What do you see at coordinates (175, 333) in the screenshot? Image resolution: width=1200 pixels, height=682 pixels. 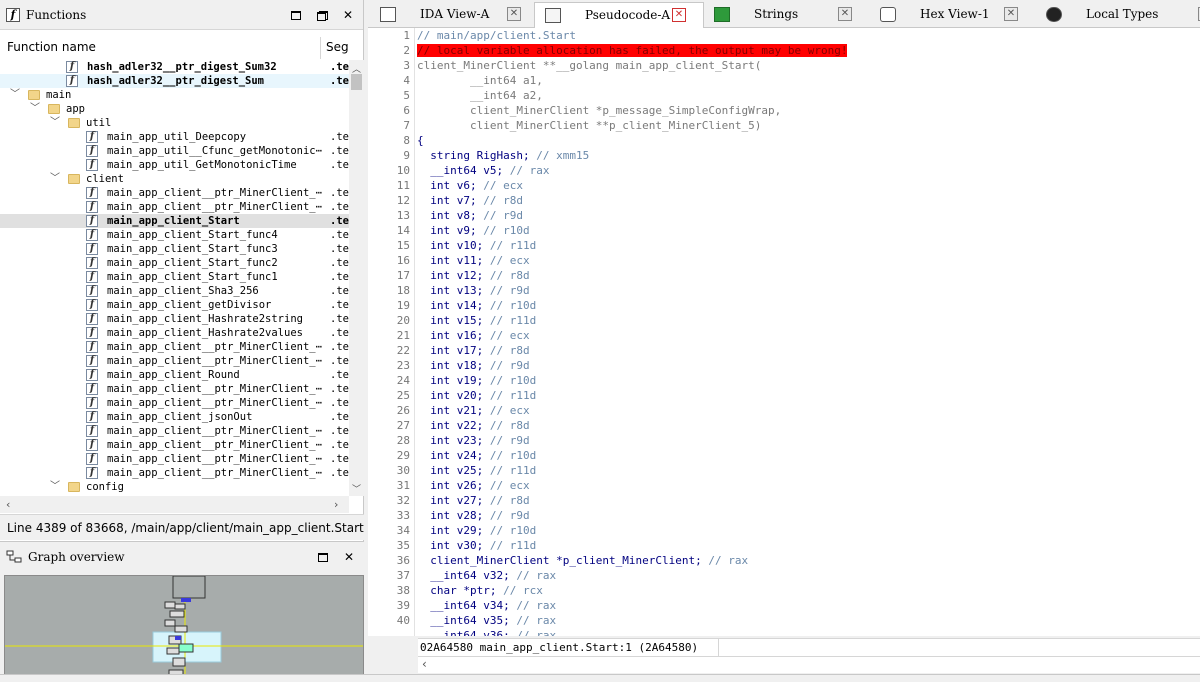 I see `function-row: f main_app_client_Hashrate2values .tex` at bounding box center [175, 333].